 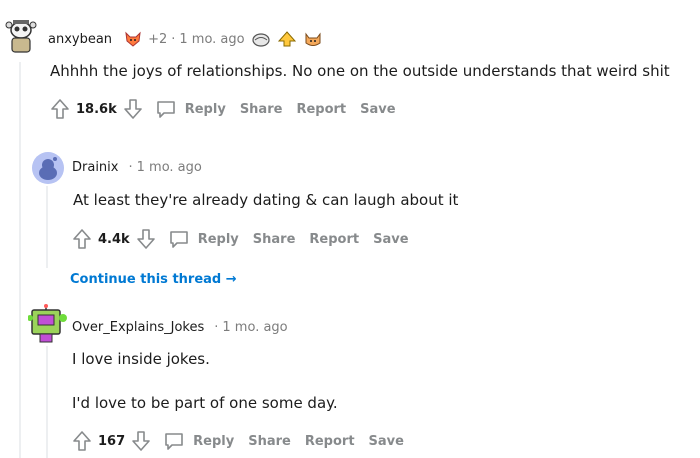 What do you see at coordinates (95, 167) in the screenshot?
I see `username-link: Drainix` at bounding box center [95, 167].